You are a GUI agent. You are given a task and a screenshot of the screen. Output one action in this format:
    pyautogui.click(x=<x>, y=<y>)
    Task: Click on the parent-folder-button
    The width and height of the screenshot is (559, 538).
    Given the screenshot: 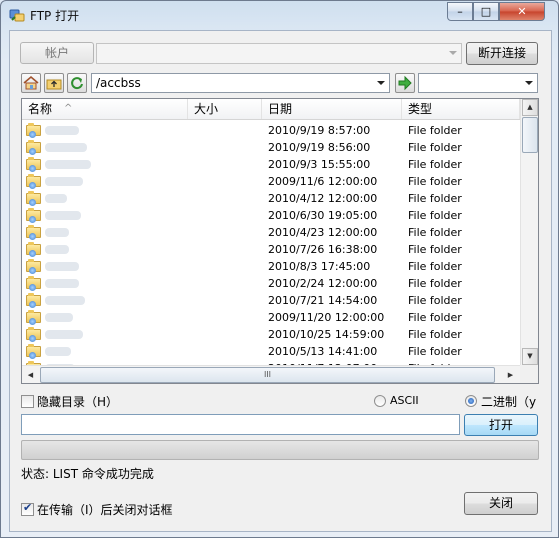 What is the action you would take?
    pyautogui.click(x=54, y=83)
    